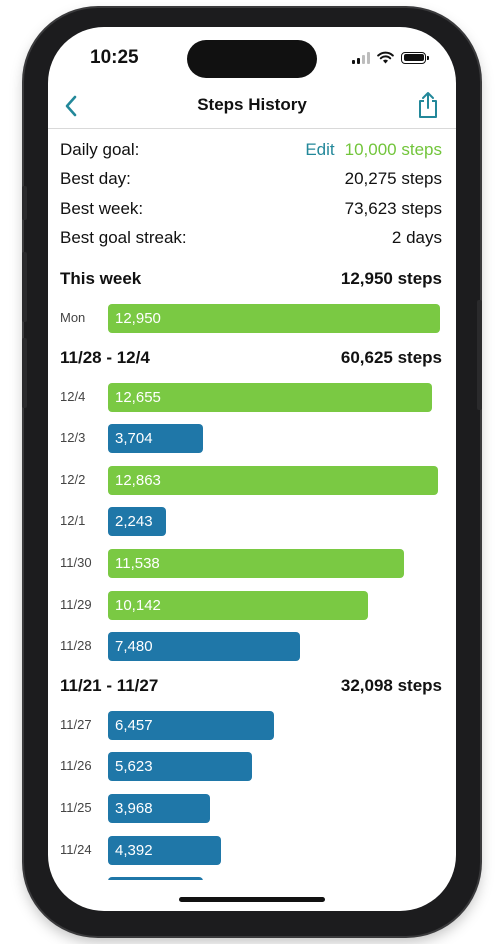 The width and height of the screenshot is (504, 944). What do you see at coordinates (155, 878) in the screenshot?
I see `steps-bar: 3,720` at bounding box center [155, 878].